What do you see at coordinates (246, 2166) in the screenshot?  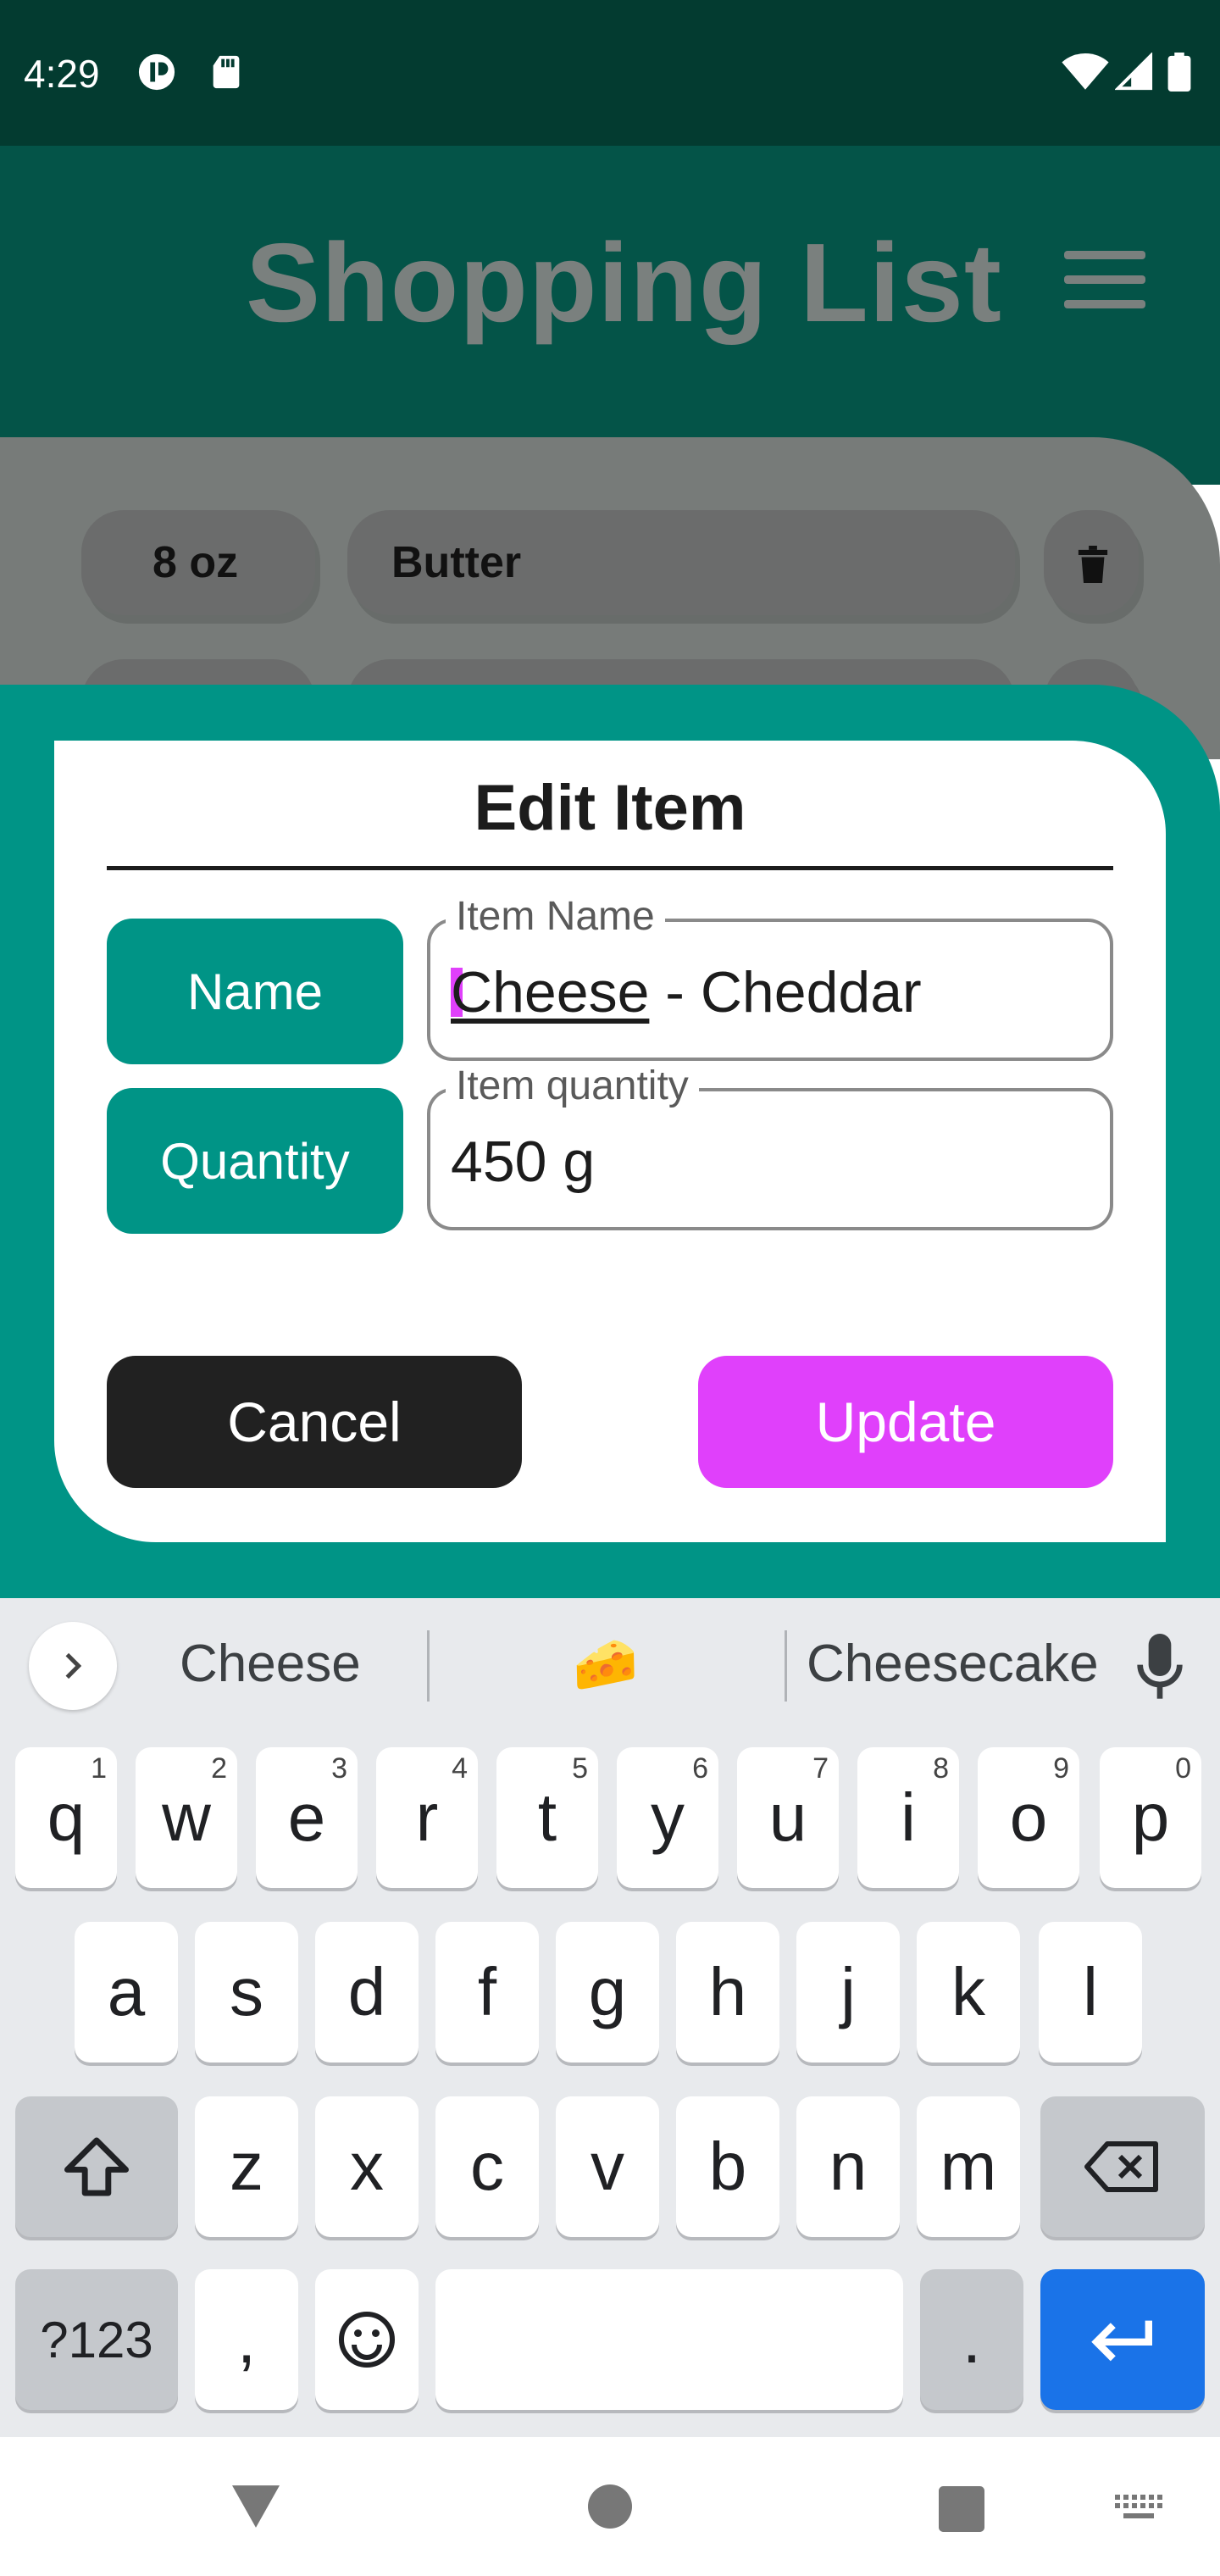 I see `key-z: z` at bounding box center [246, 2166].